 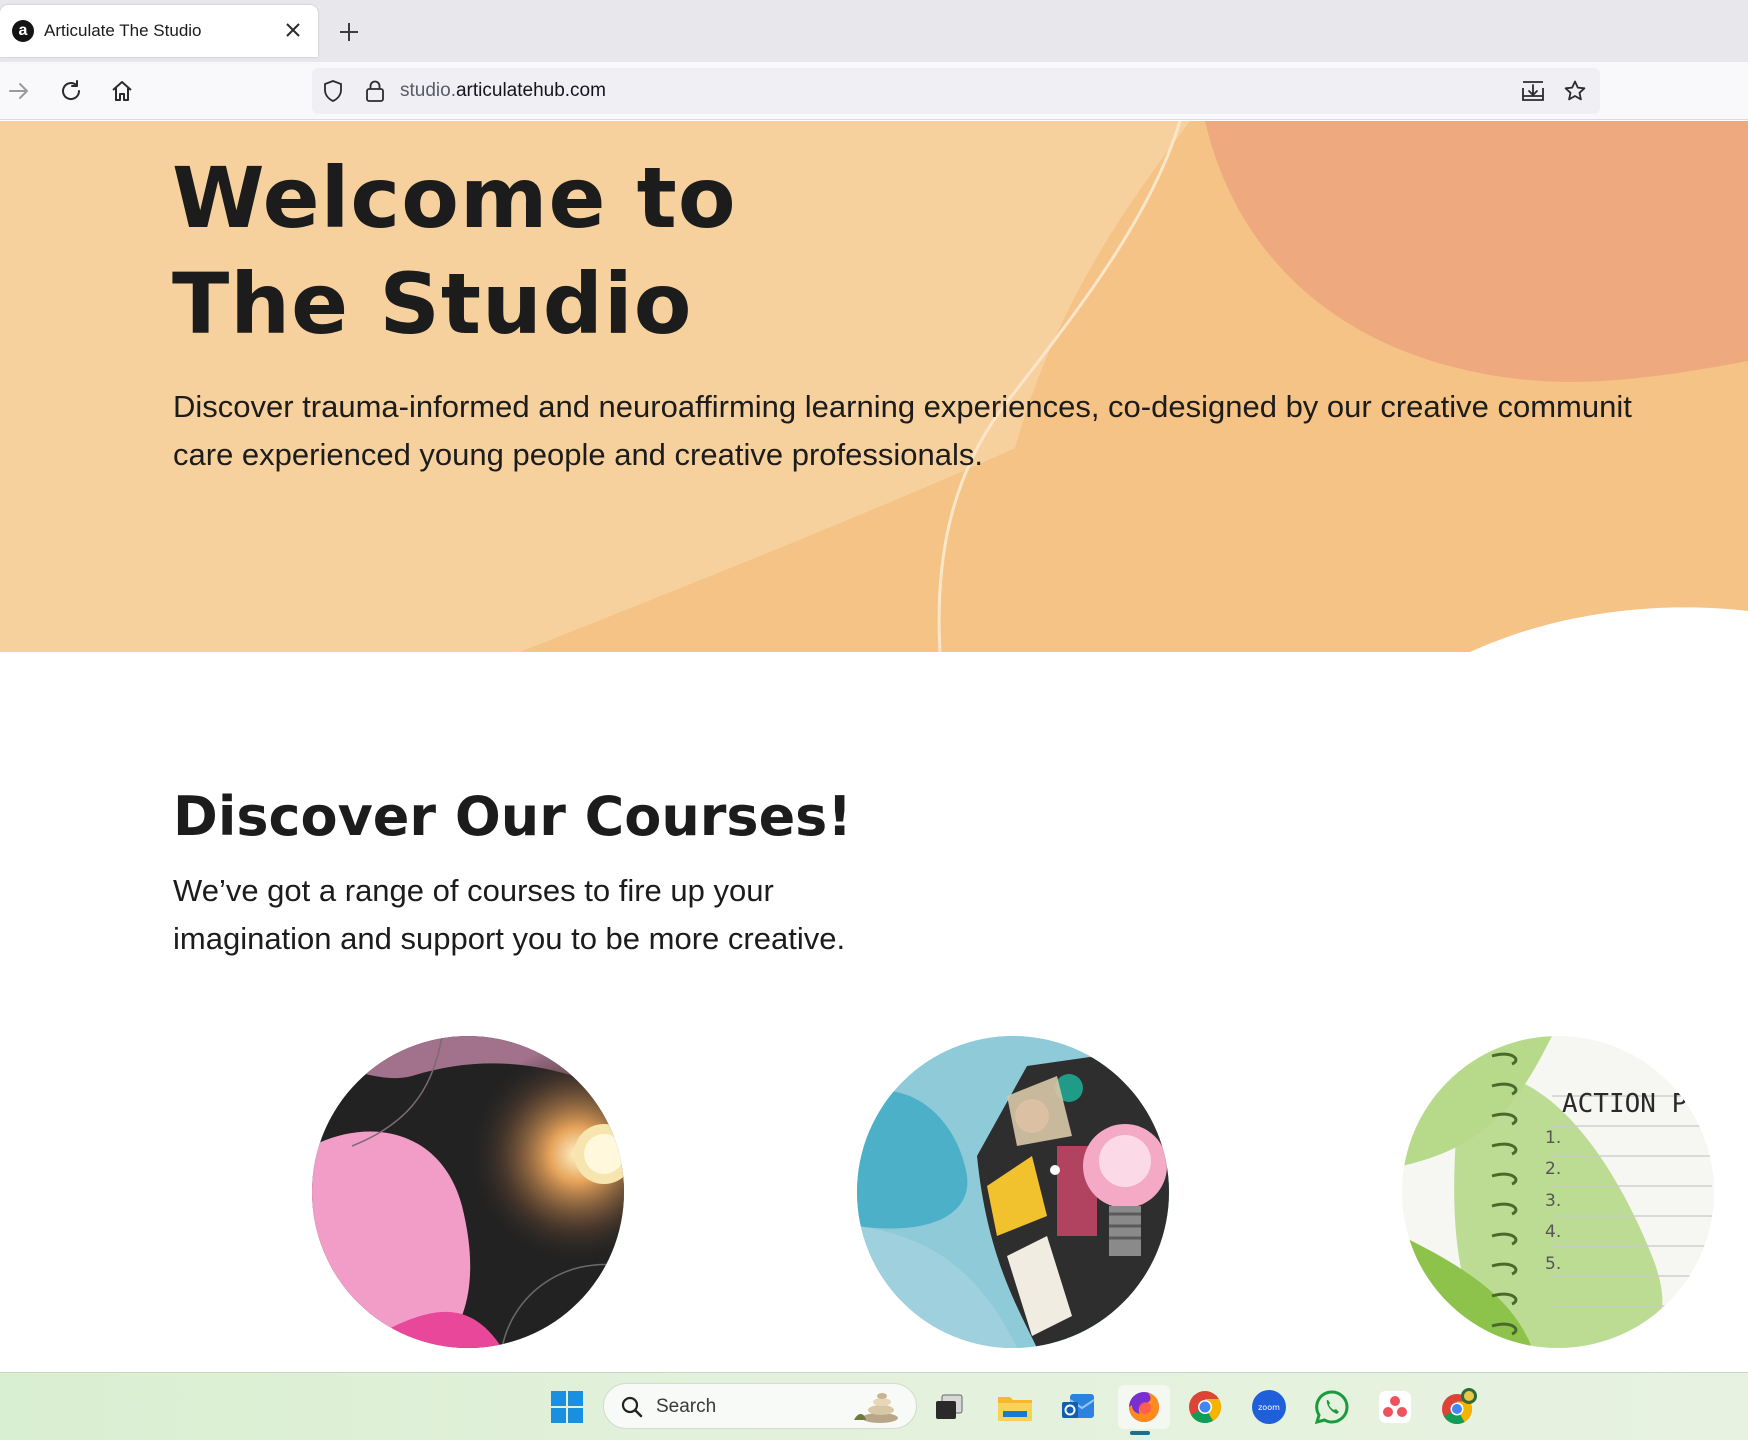 What do you see at coordinates (1144, 1410) in the screenshot?
I see `firefox-icon` at bounding box center [1144, 1410].